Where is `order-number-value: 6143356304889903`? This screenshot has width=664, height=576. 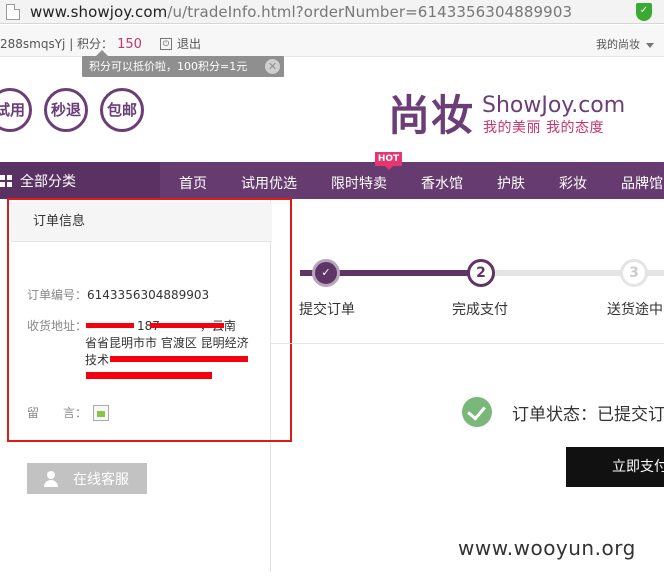 order-number-value: 6143356304889903 is located at coordinates (148, 295).